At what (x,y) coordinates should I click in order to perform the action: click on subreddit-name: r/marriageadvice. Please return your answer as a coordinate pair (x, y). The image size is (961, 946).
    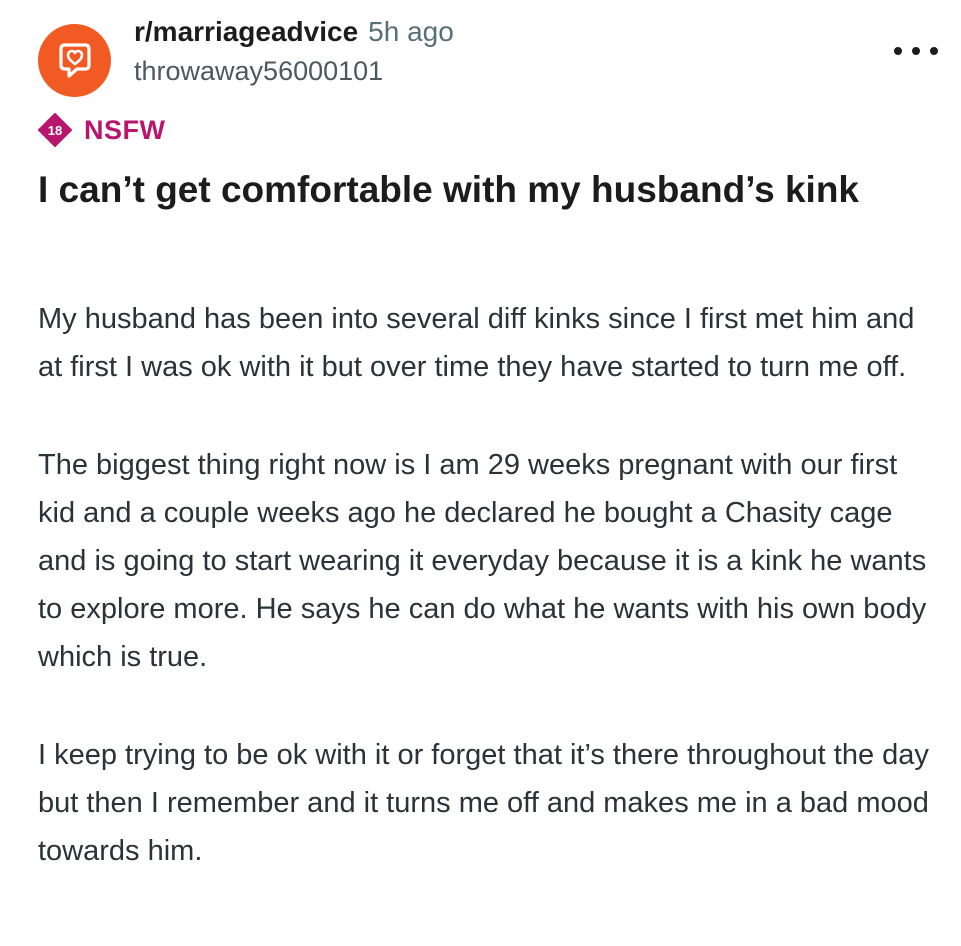
    Looking at the image, I should click on (246, 31).